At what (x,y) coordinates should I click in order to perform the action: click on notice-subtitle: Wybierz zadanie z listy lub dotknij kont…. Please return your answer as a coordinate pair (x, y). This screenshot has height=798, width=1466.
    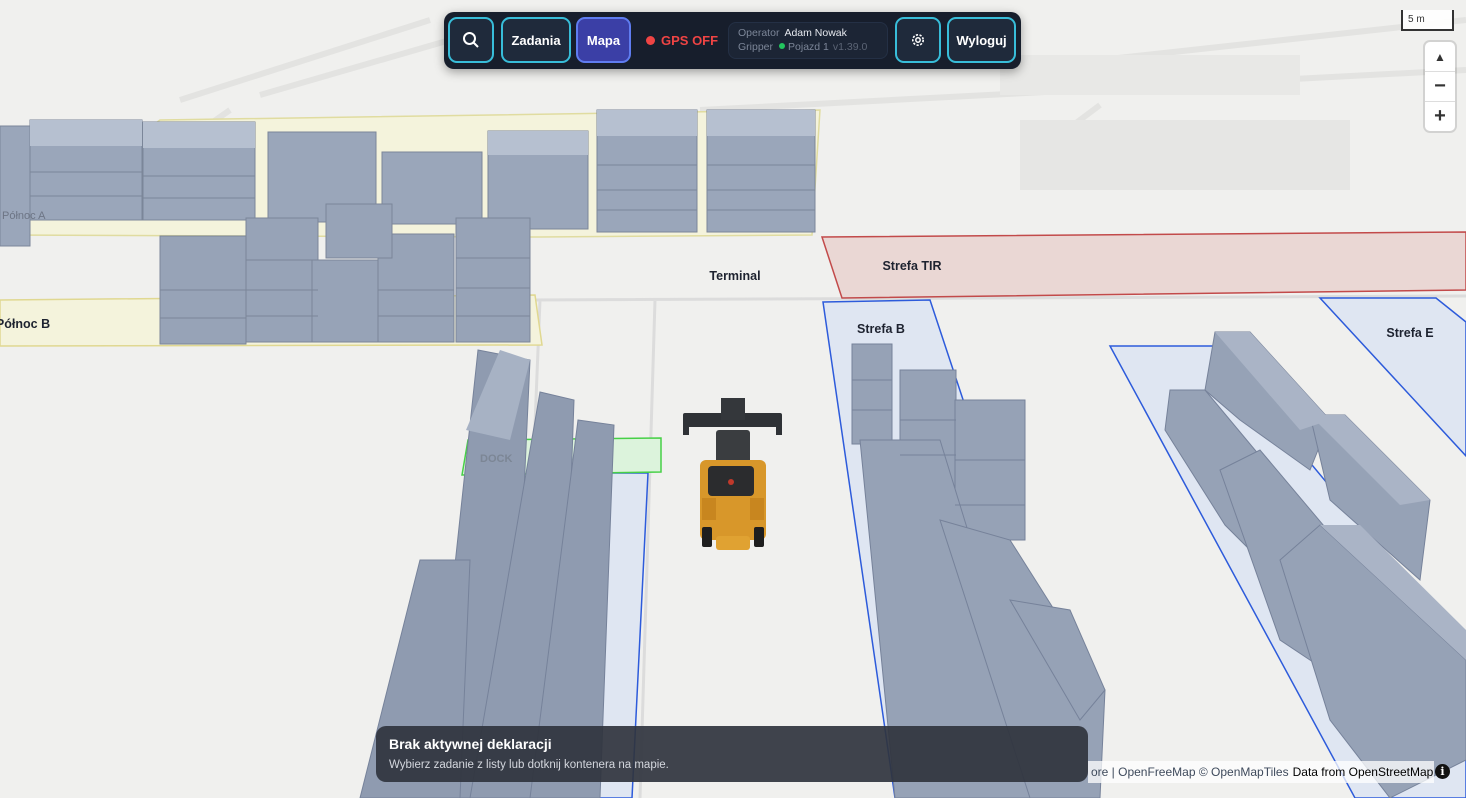
    Looking at the image, I should click on (529, 765).